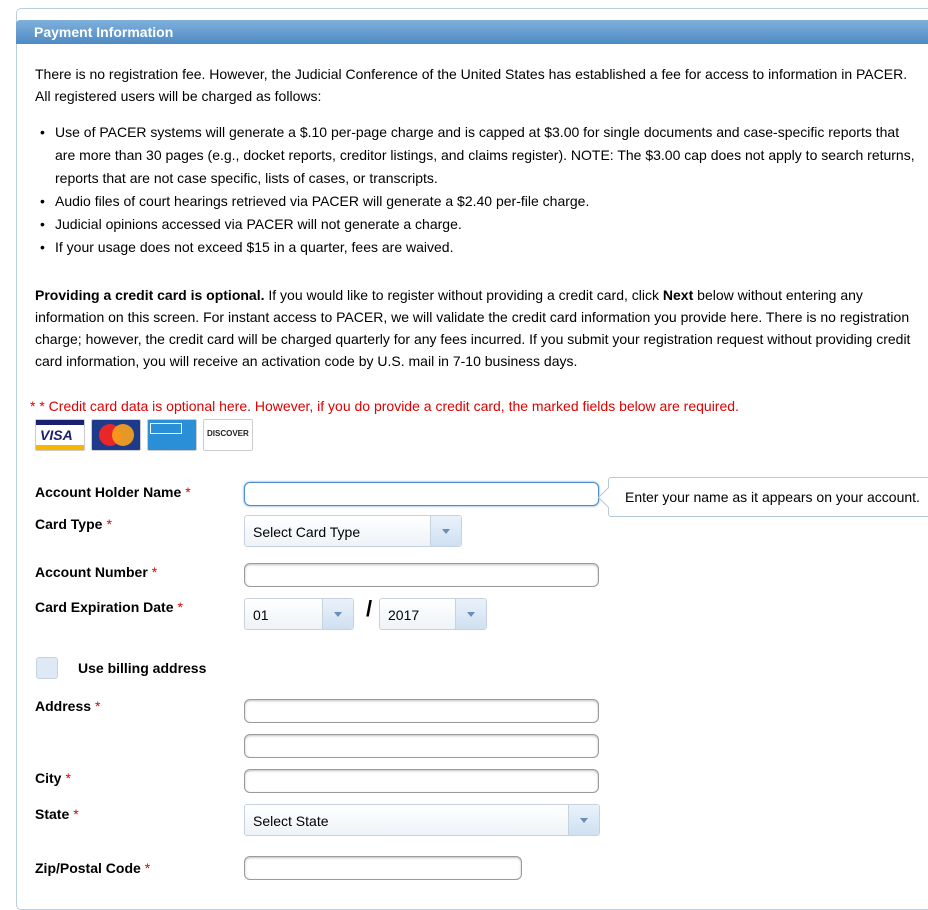 This screenshot has width=928, height=910. Describe the element at coordinates (57, 814) in the screenshot. I see `state-label: State *` at that location.